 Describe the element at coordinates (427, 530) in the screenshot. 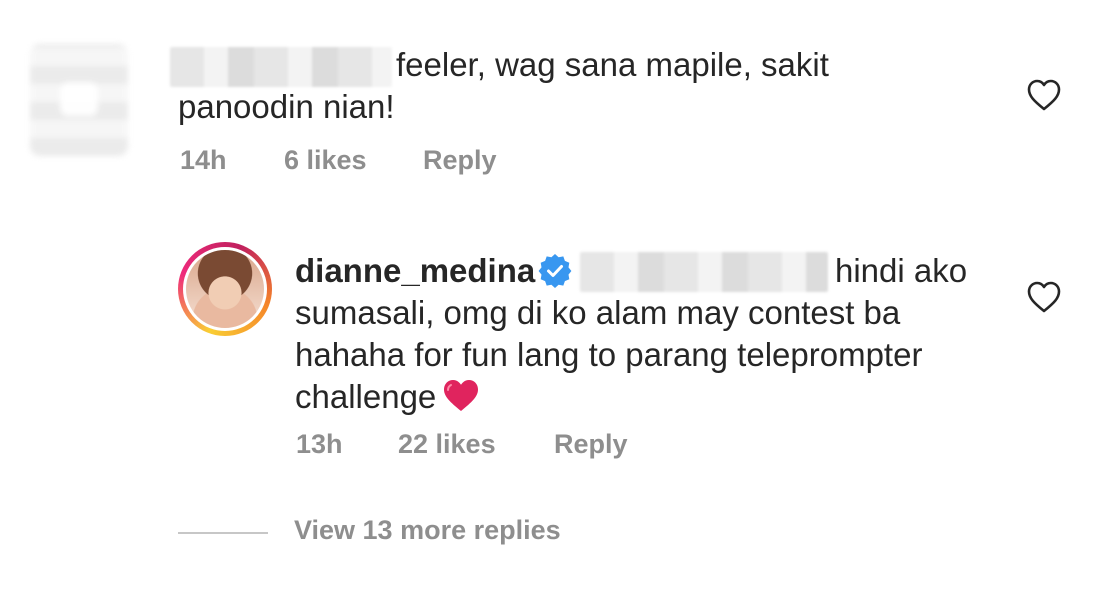

I see `view-more-replies-link: View 13 more replies` at that location.